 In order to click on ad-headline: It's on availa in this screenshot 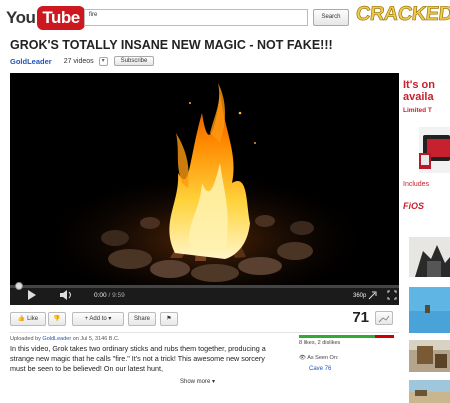, I will do `click(419, 91)`.